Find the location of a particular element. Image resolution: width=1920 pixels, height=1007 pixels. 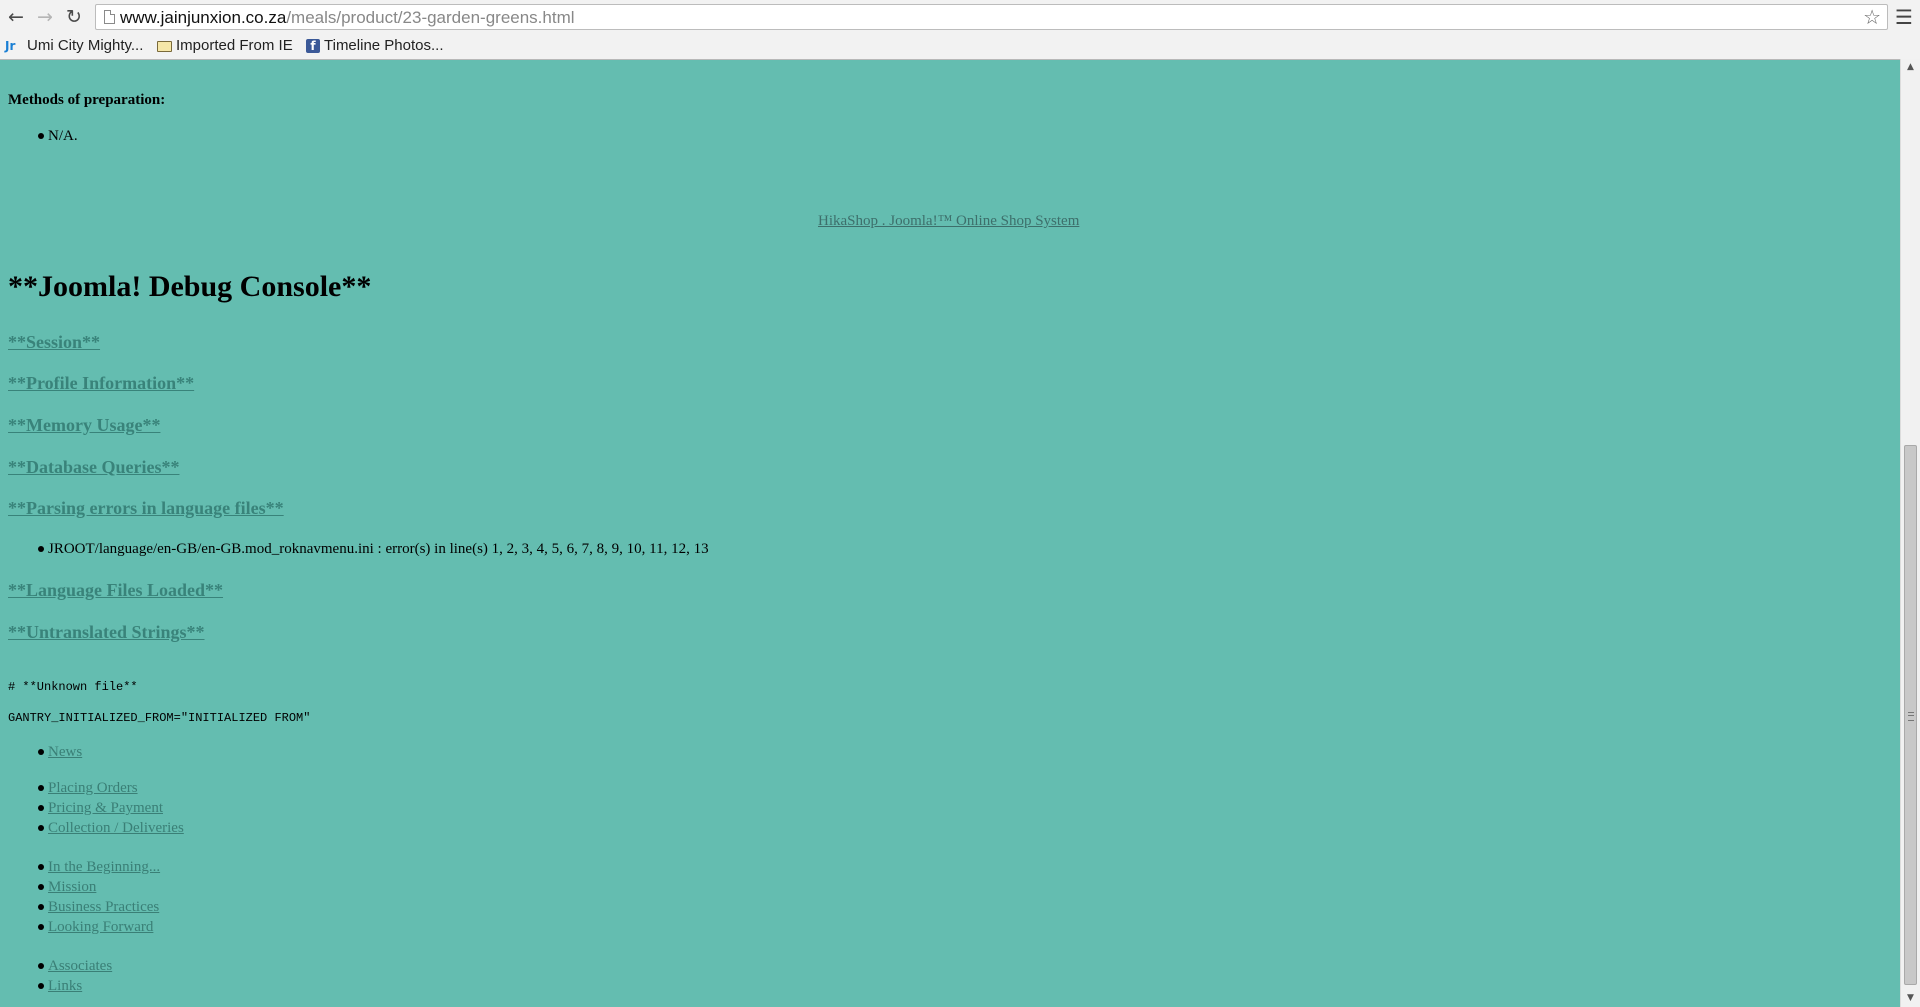

list-item: Mission is located at coordinates (84, 887).